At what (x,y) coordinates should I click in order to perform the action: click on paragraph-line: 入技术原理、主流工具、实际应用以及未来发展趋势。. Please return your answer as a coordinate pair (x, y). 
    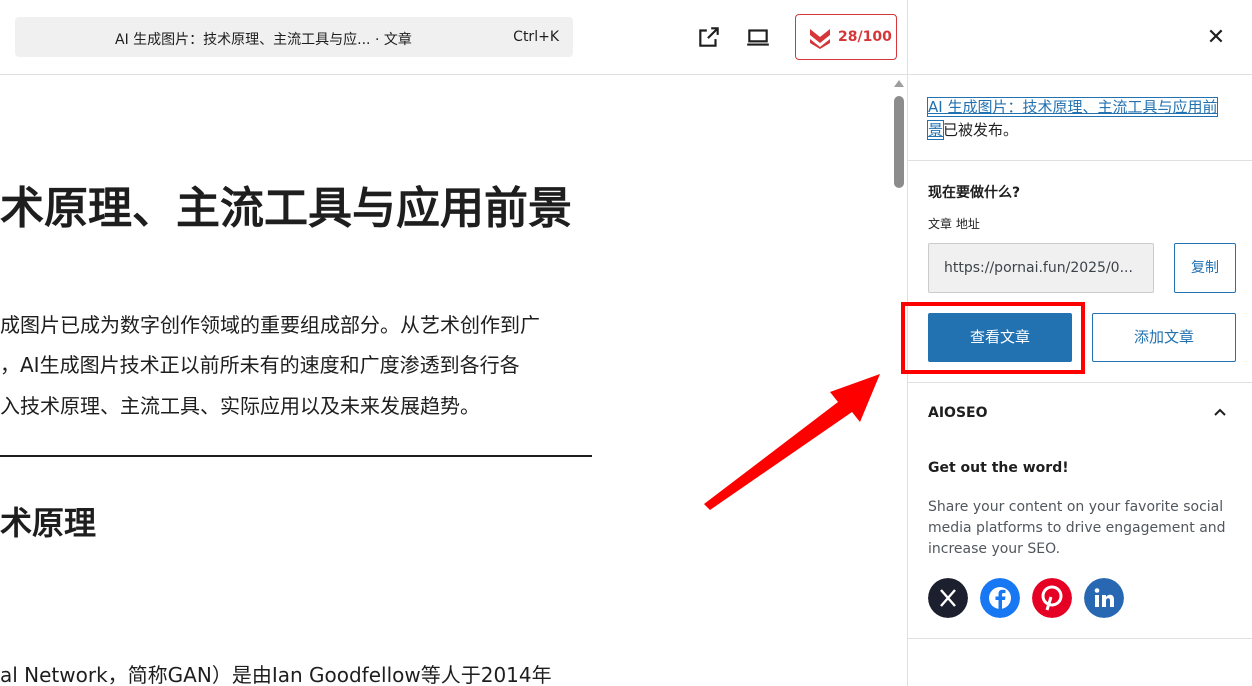
    Looking at the image, I should click on (240, 404).